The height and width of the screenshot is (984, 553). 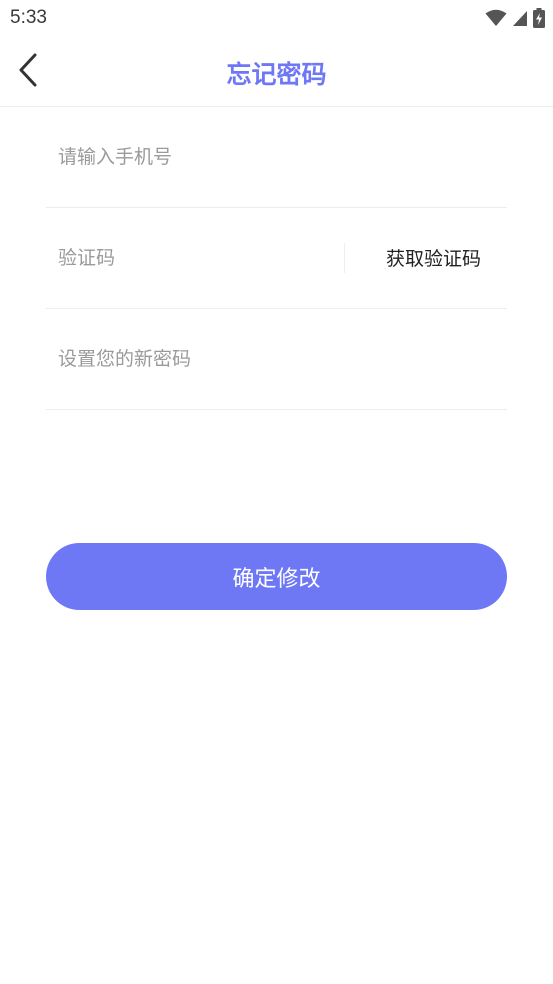 I want to click on code-divider, so click(x=344, y=258).